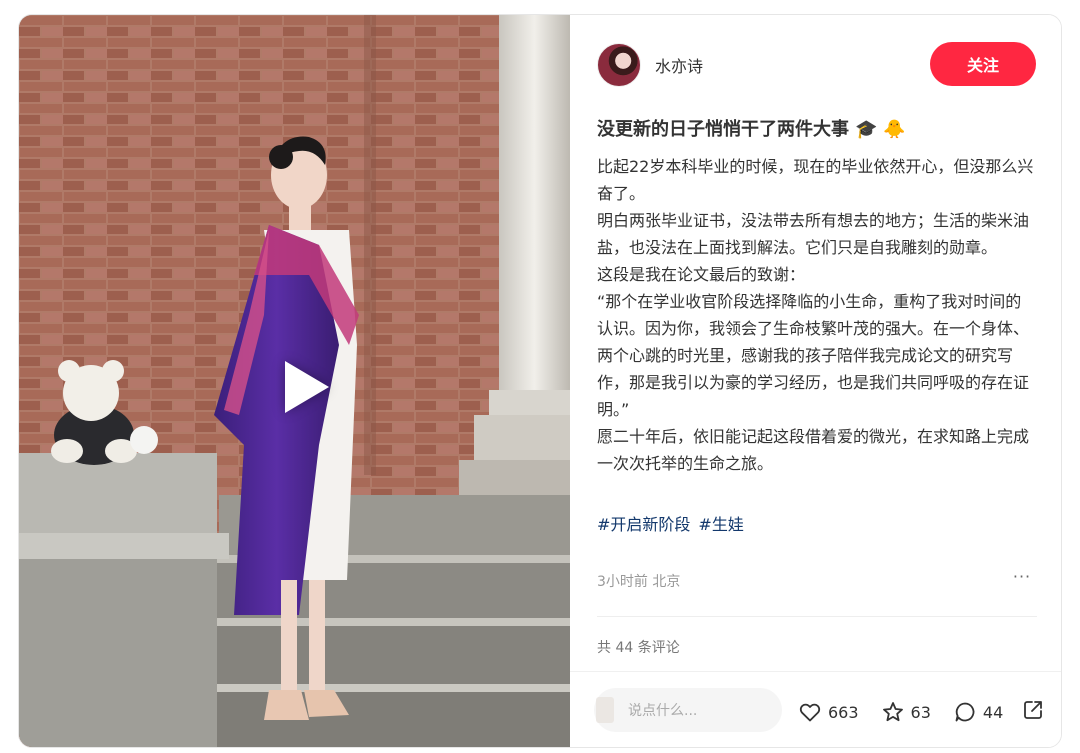 The image size is (1080, 753). I want to click on engagement-bar: 说点什么... 663 63 44, so click(815, 709).